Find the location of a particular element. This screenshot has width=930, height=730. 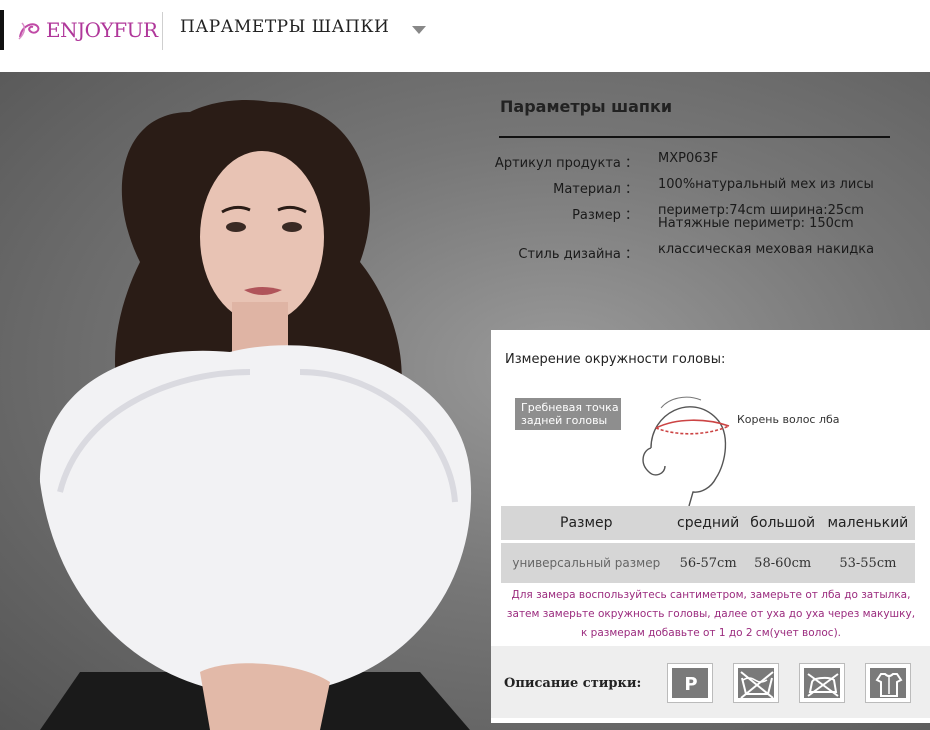

page-header: ENJOYFUR ПАРАМЕТРЫ ШАПКИ is located at coordinates (465, 36).